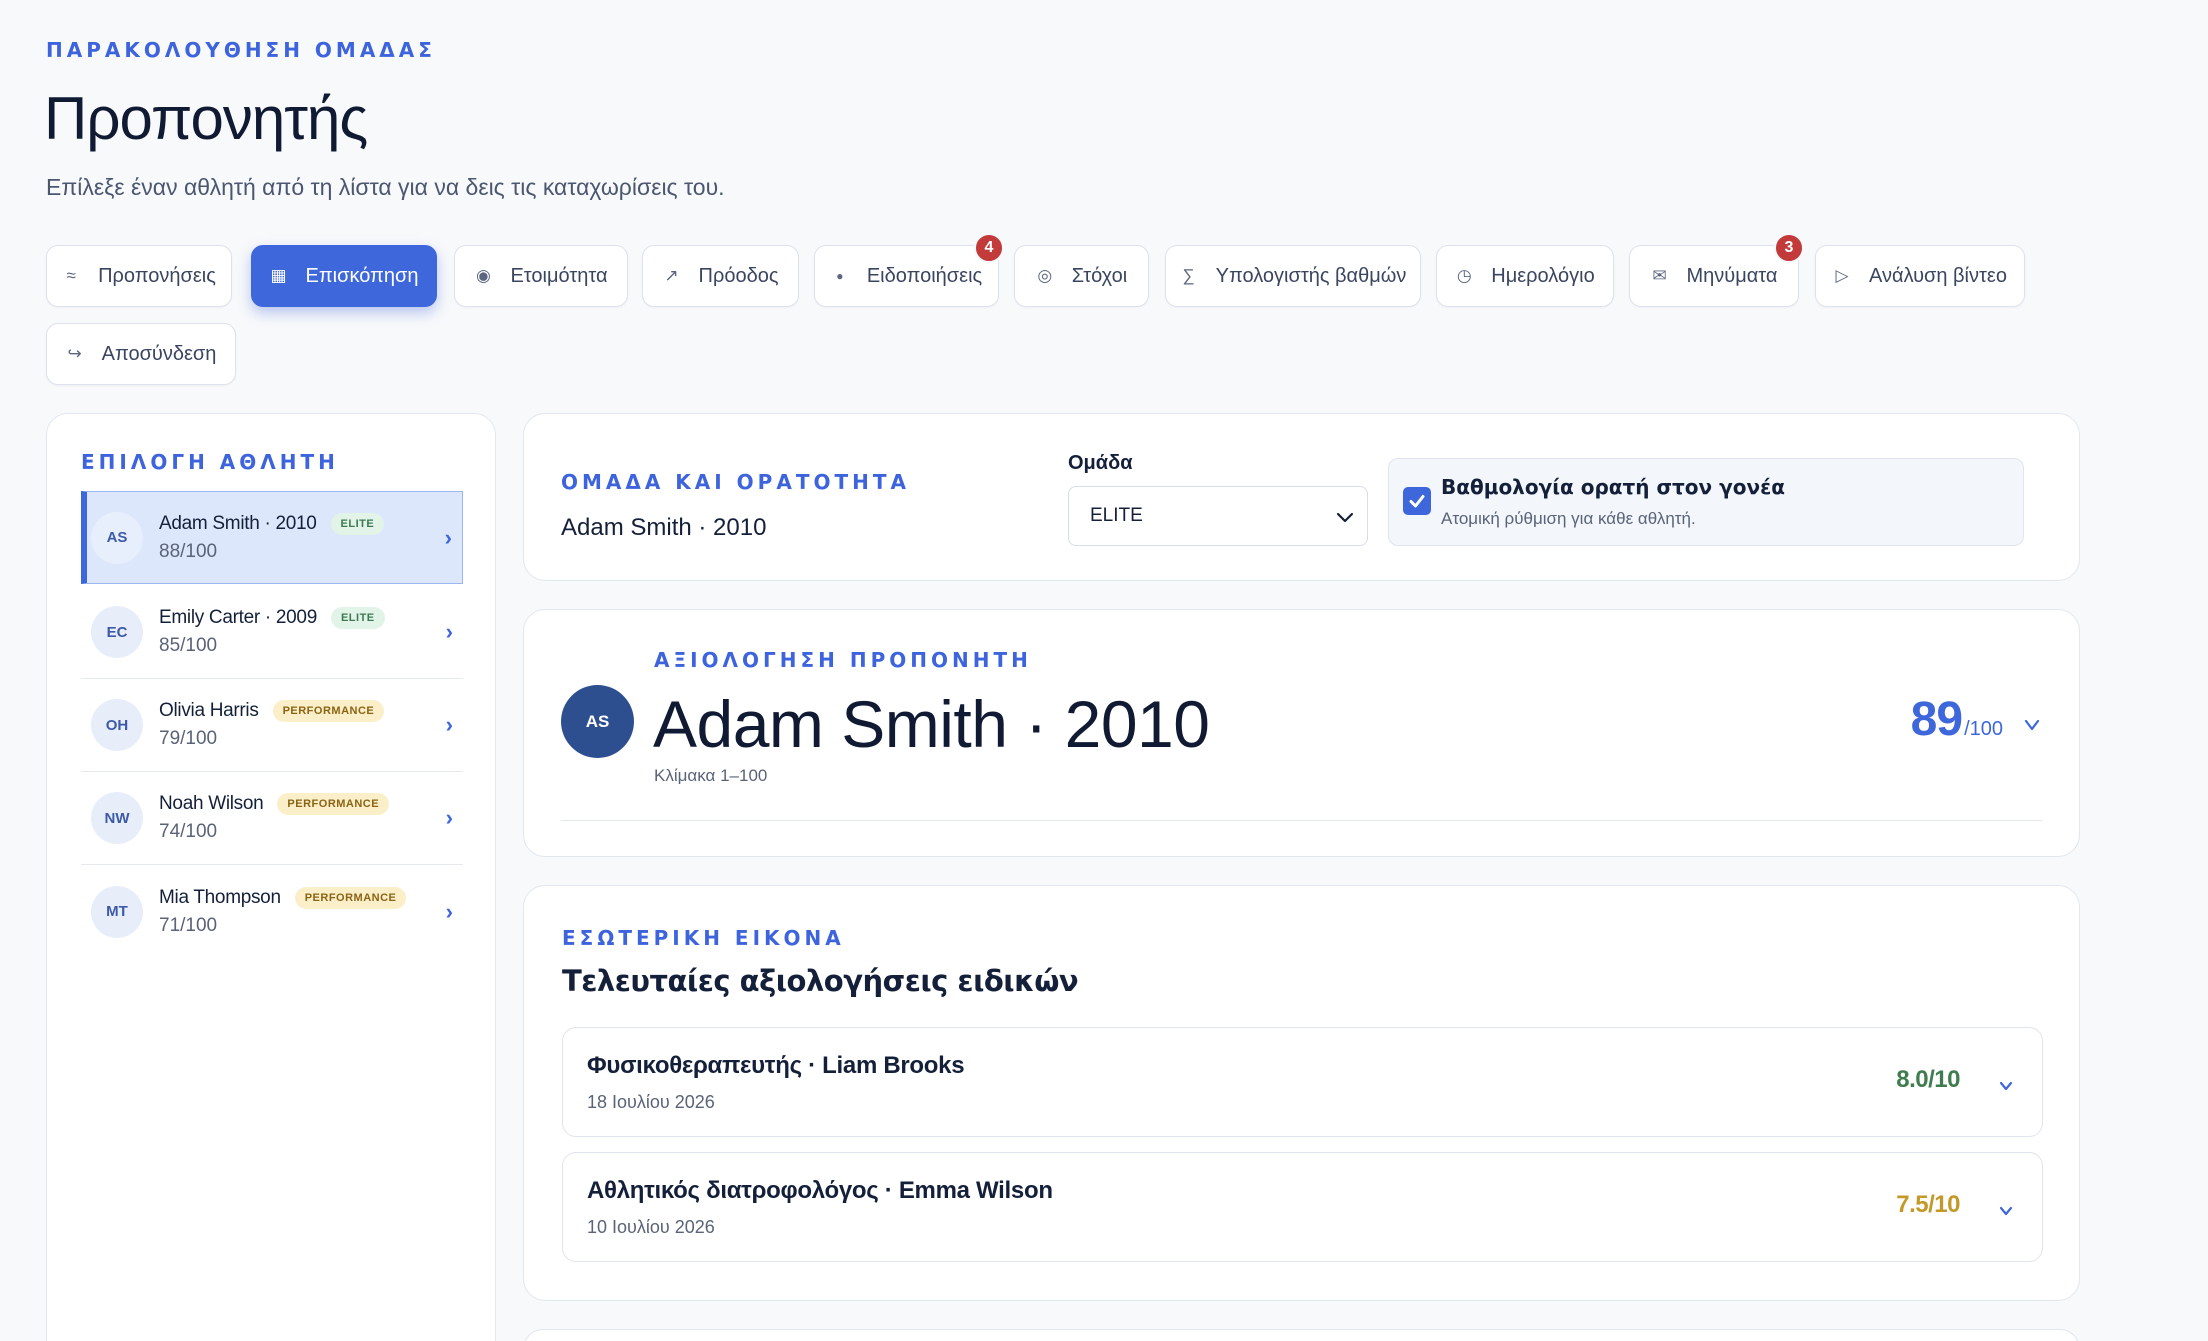 Image resolution: width=2208 pixels, height=1341 pixels. Describe the element at coordinates (1928, 1204) in the screenshot. I see `review-score: 7.5/10` at that location.